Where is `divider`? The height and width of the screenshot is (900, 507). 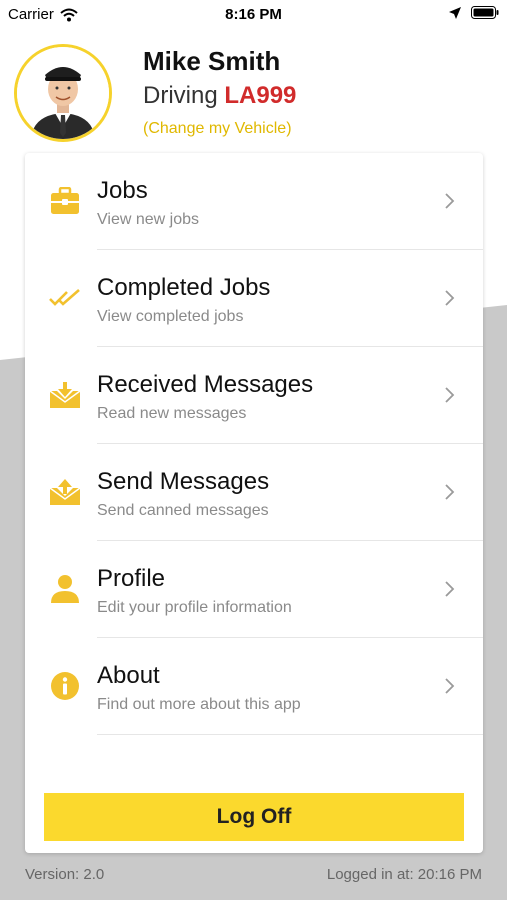
divider is located at coordinates (290, 734).